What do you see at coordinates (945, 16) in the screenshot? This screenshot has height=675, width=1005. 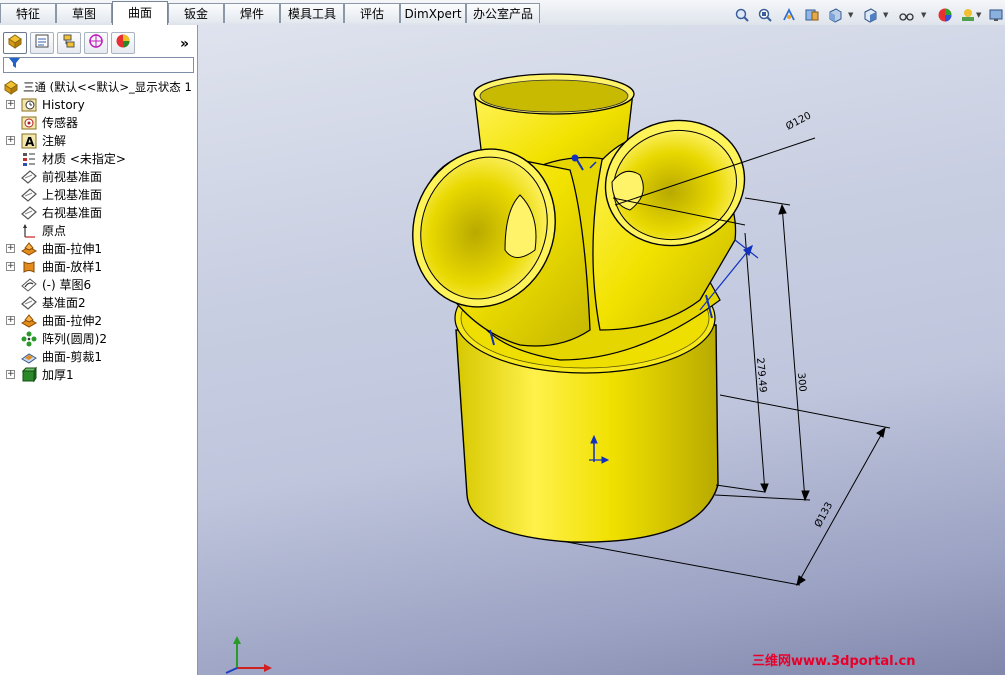 I see `appearance-icon` at bounding box center [945, 16].